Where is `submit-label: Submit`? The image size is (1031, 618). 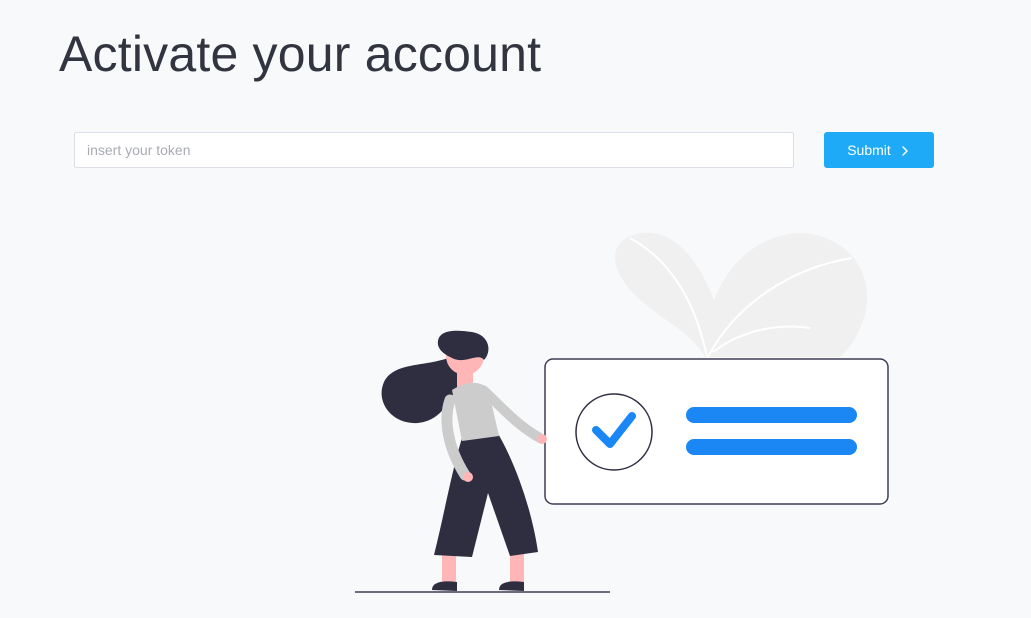 submit-label: Submit is located at coordinates (869, 150).